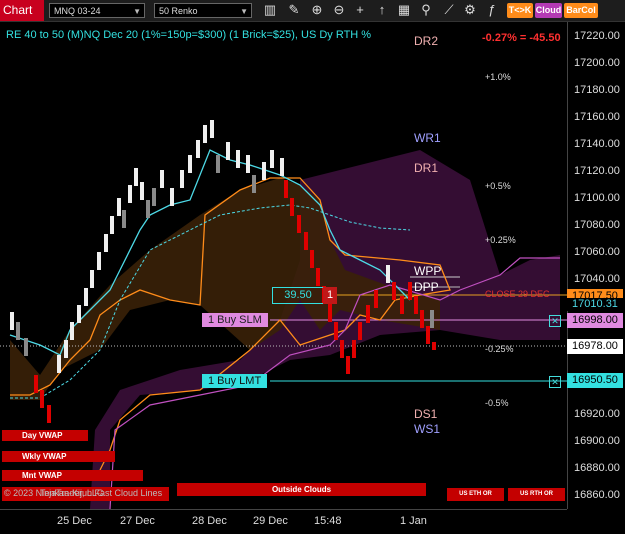 The height and width of the screenshot is (534, 625). What do you see at coordinates (595, 320) in the screenshot?
I see `buy-slm-price-flag: 16998.00` at bounding box center [595, 320].